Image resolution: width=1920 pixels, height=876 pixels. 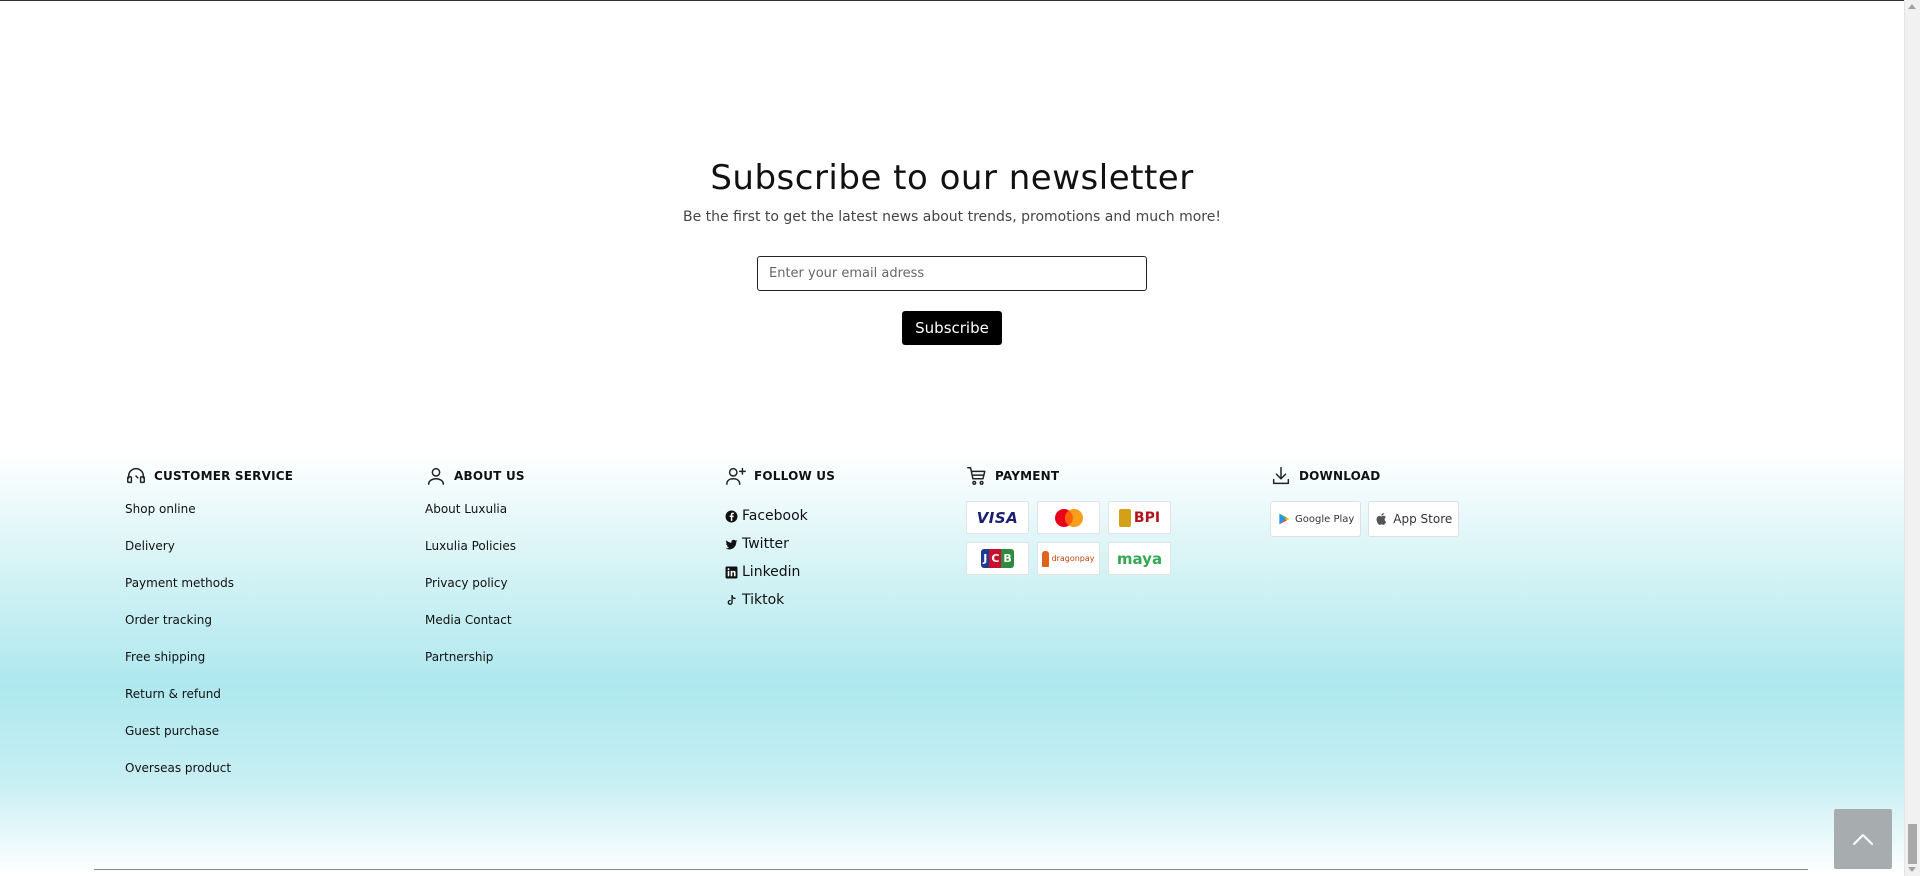 What do you see at coordinates (1068, 476) in the screenshot?
I see `payment-heading: PAYMENT` at bounding box center [1068, 476].